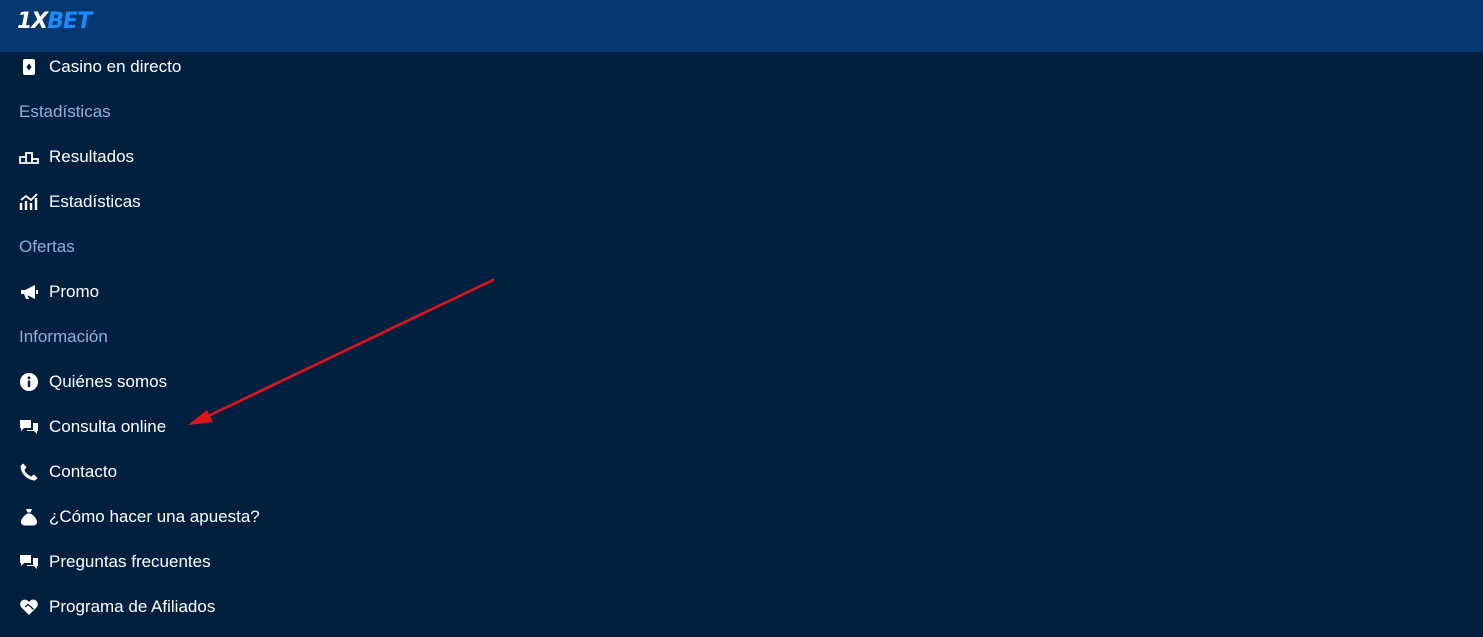  I want to click on menu-item-results: Resultados, so click(350, 156).